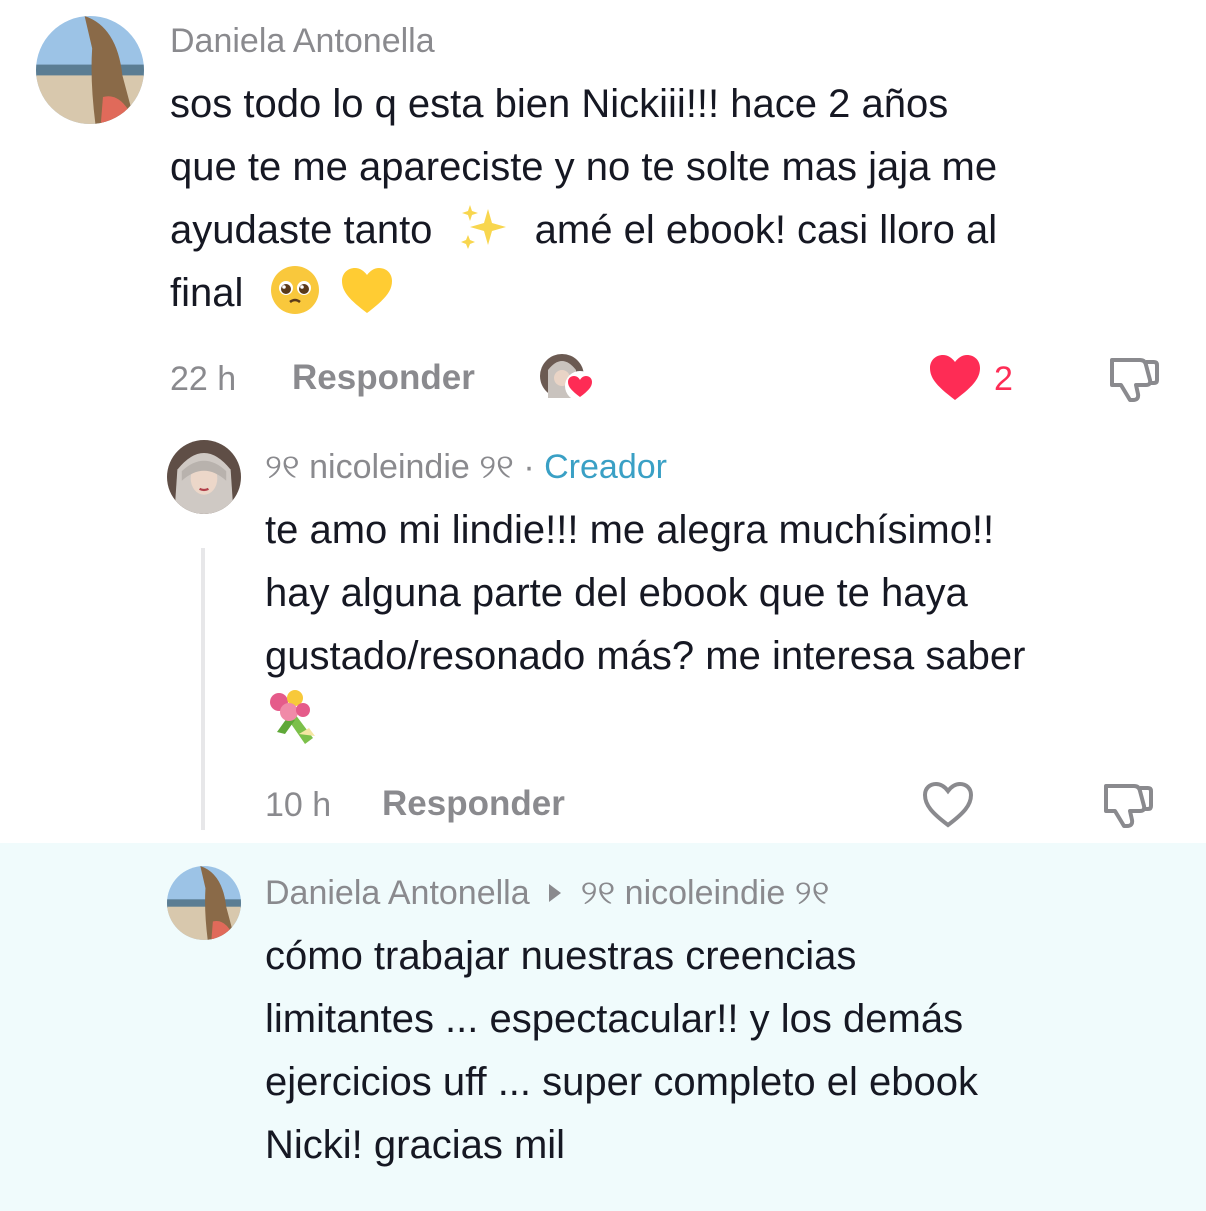 The image size is (1206, 1211). What do you see at coordinates (207, 293) in the screenshot?
I see `comment-fragment: final` at bounding box center [207, 293].